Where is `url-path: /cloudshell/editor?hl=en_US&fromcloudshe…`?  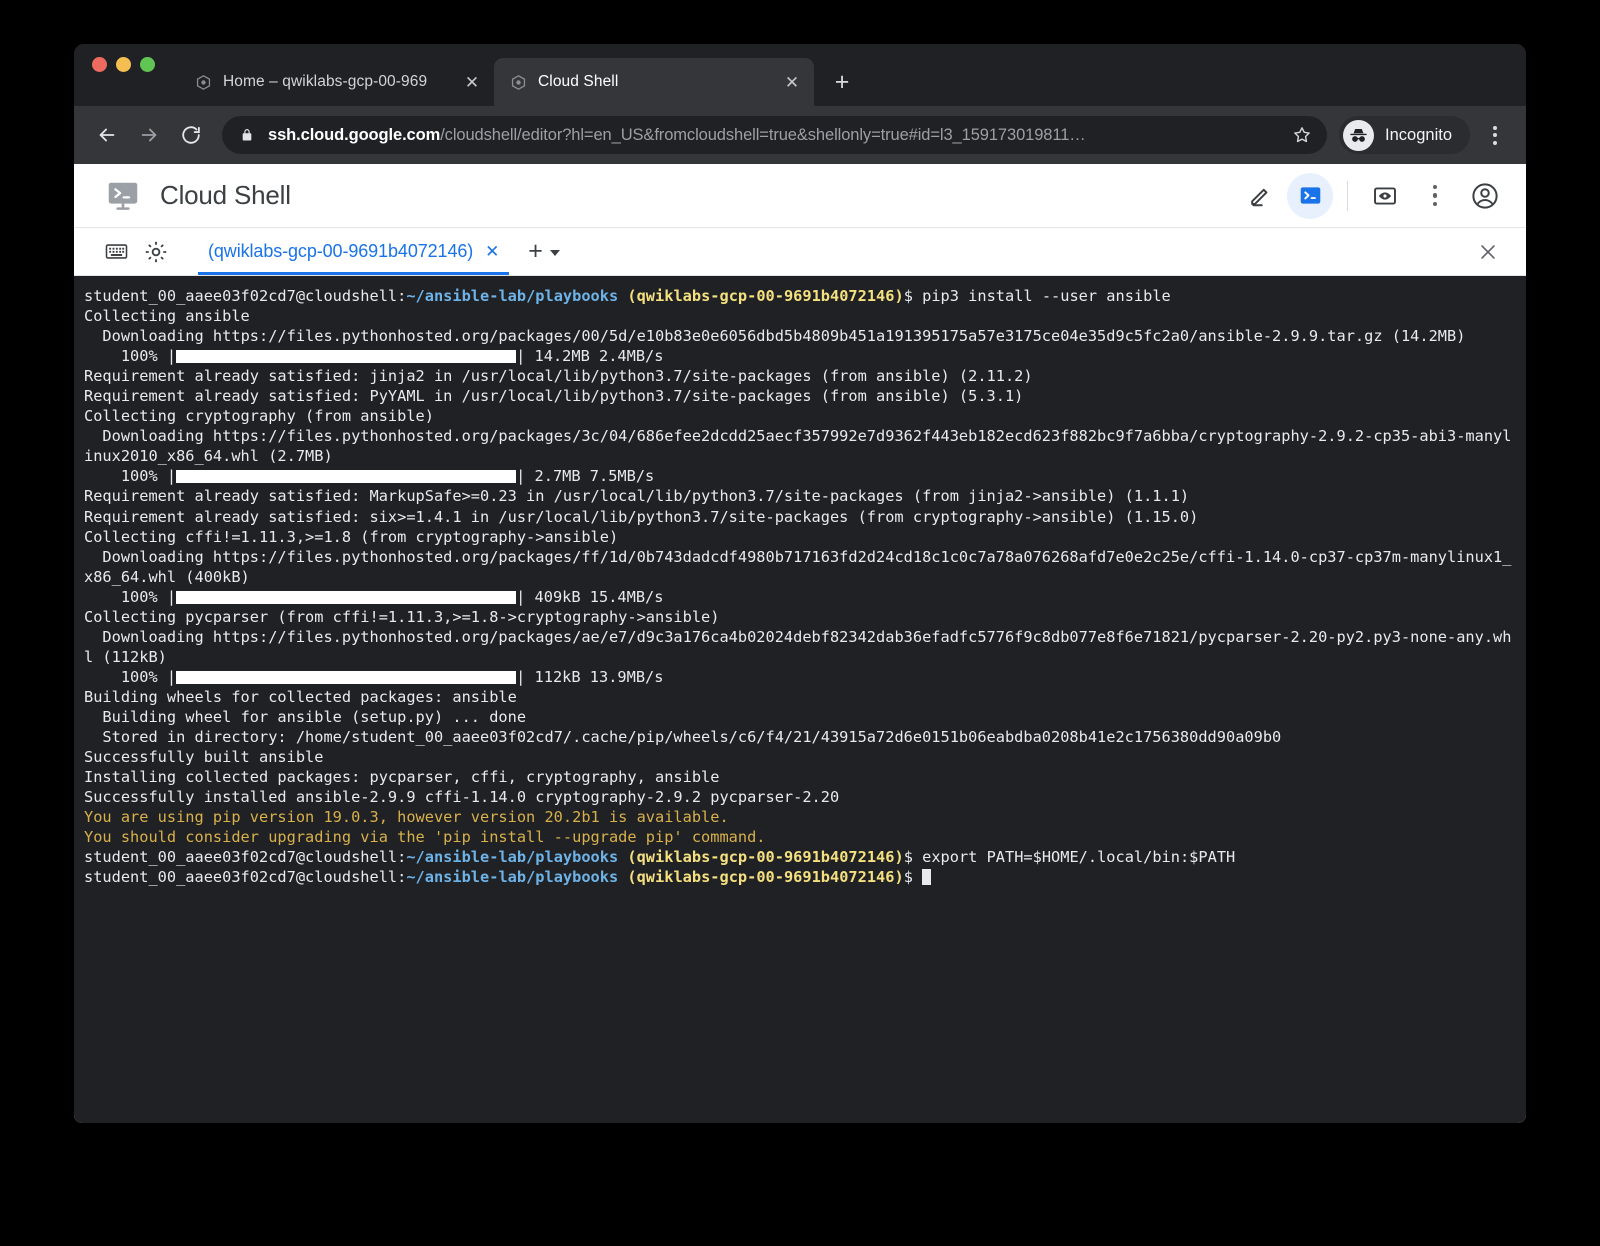 url-path: /cloudshell/editor?hl=en_US&fromcloudshe… is located at coordinates (763, 134).